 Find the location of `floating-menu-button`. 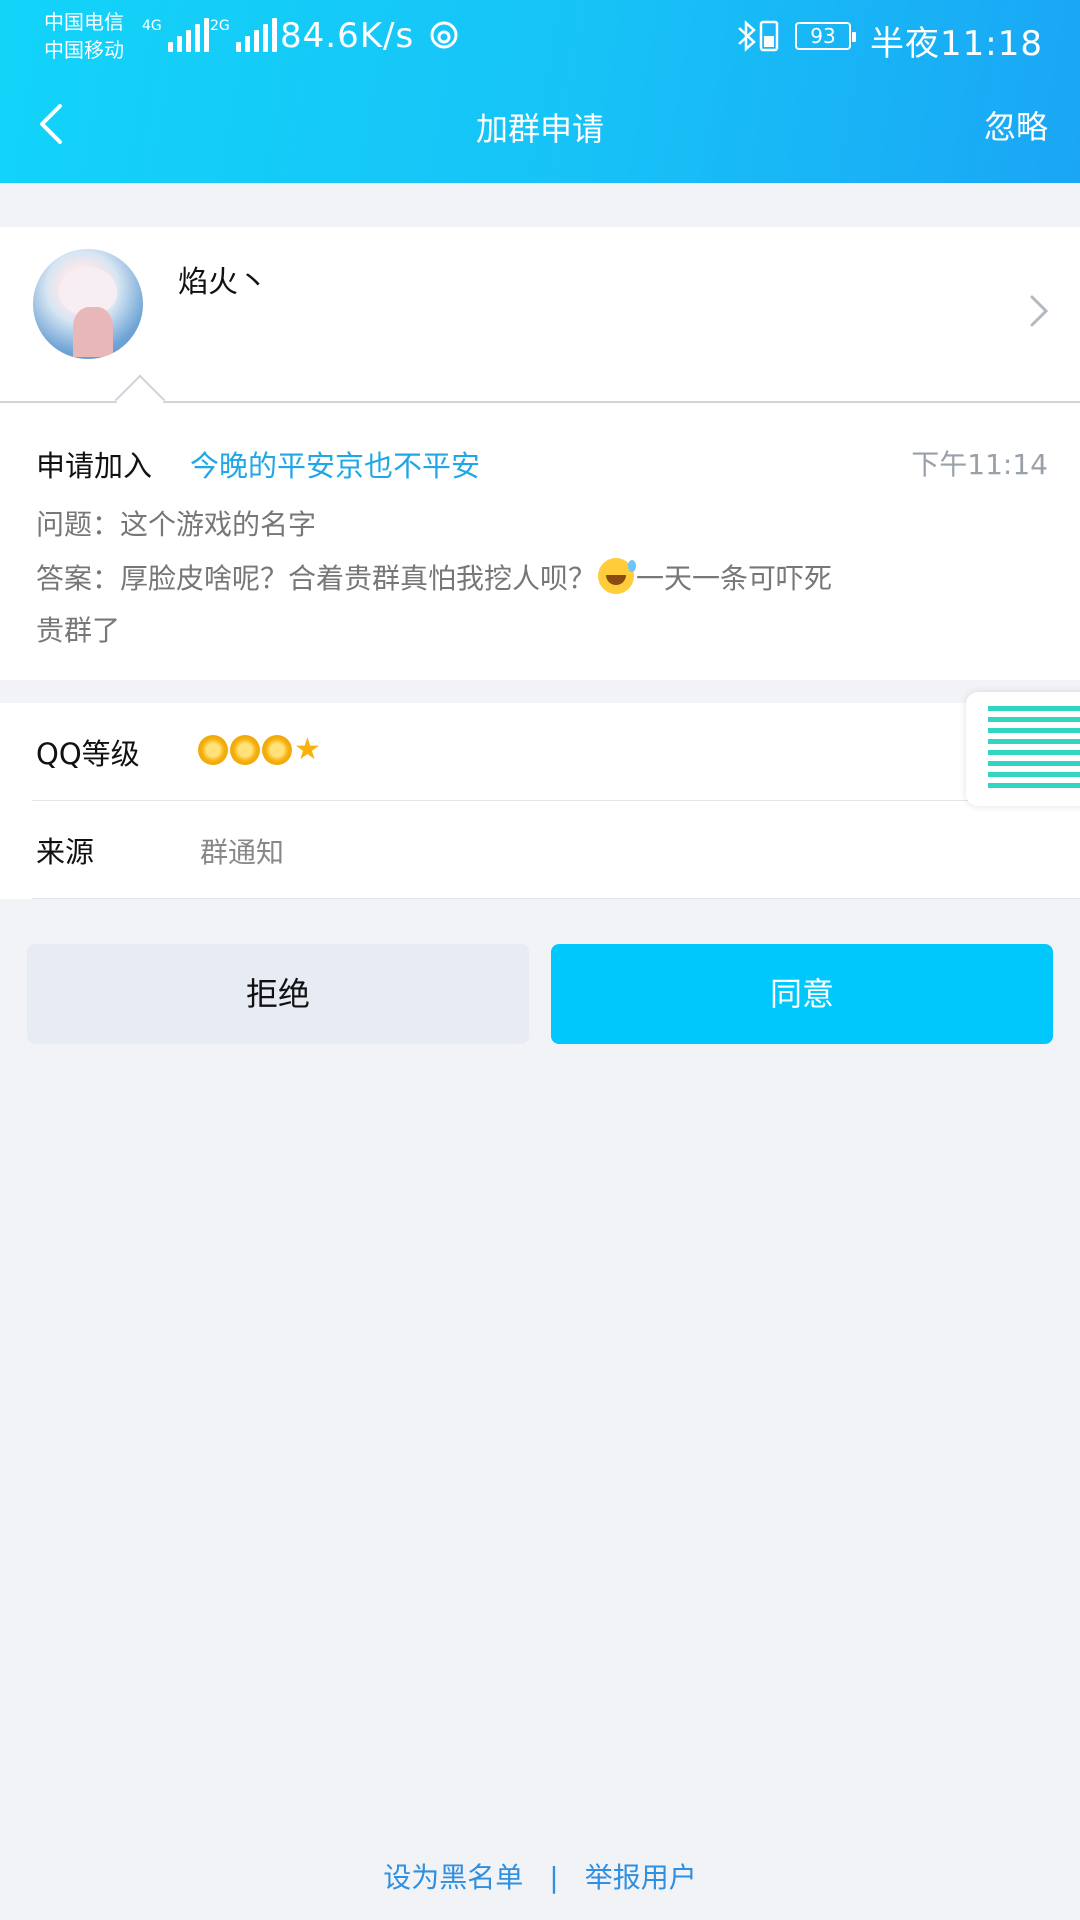

floating-menu-button is located at coordinates (1023, 749).